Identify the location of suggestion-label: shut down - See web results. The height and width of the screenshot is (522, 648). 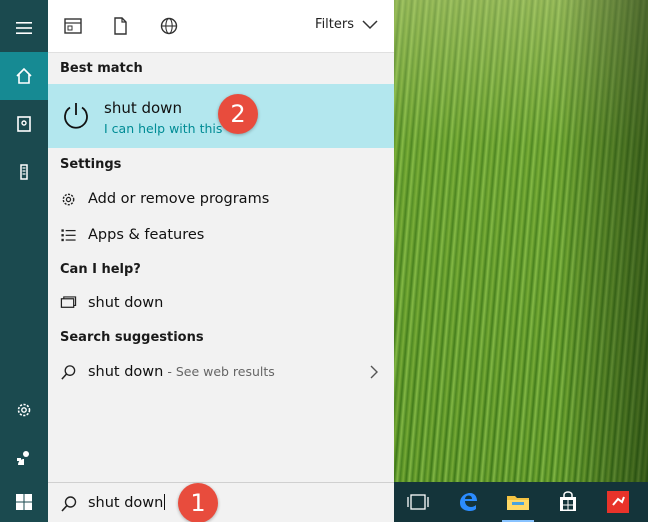
(181, 372).